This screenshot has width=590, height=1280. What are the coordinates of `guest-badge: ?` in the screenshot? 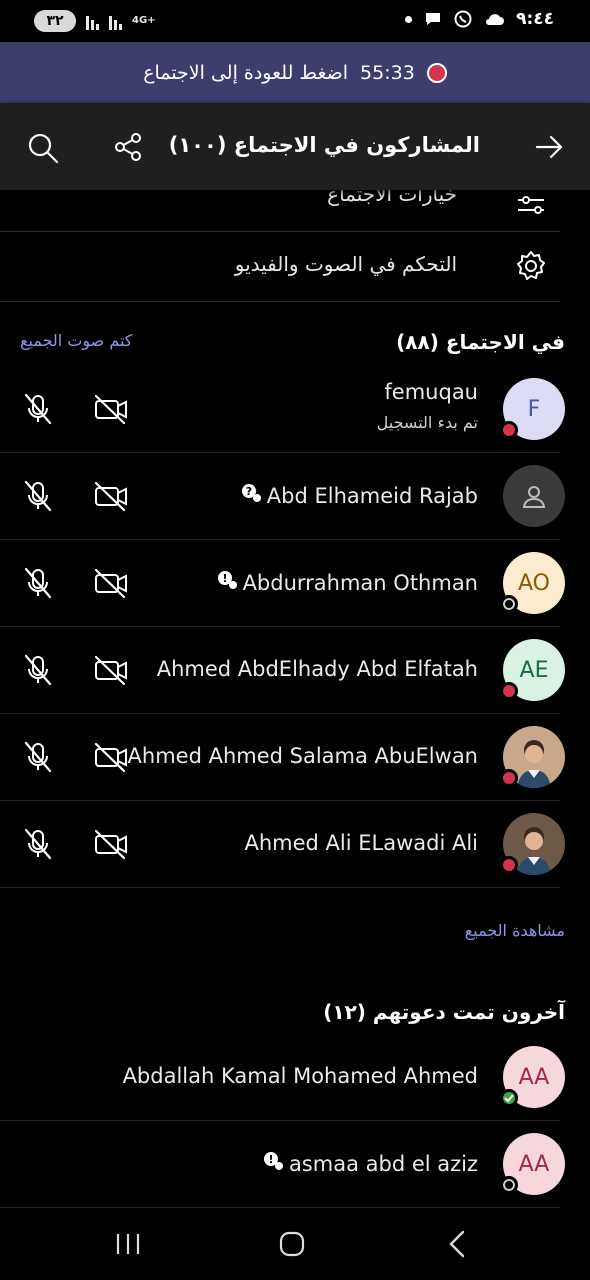 It's located at (251, 495).